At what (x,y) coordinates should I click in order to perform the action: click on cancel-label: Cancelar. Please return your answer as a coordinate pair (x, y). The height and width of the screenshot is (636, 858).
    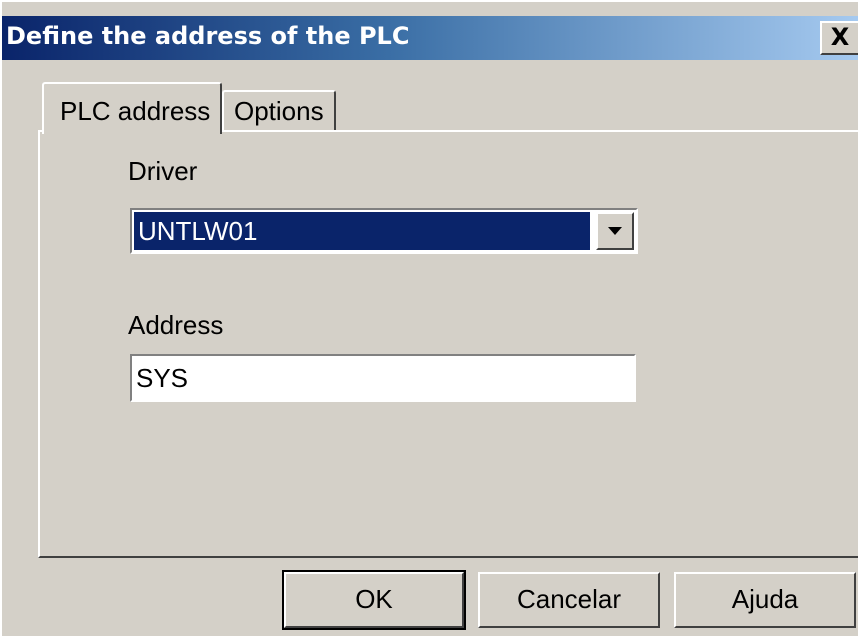
    Looking at the image, I should click on (569, 599).